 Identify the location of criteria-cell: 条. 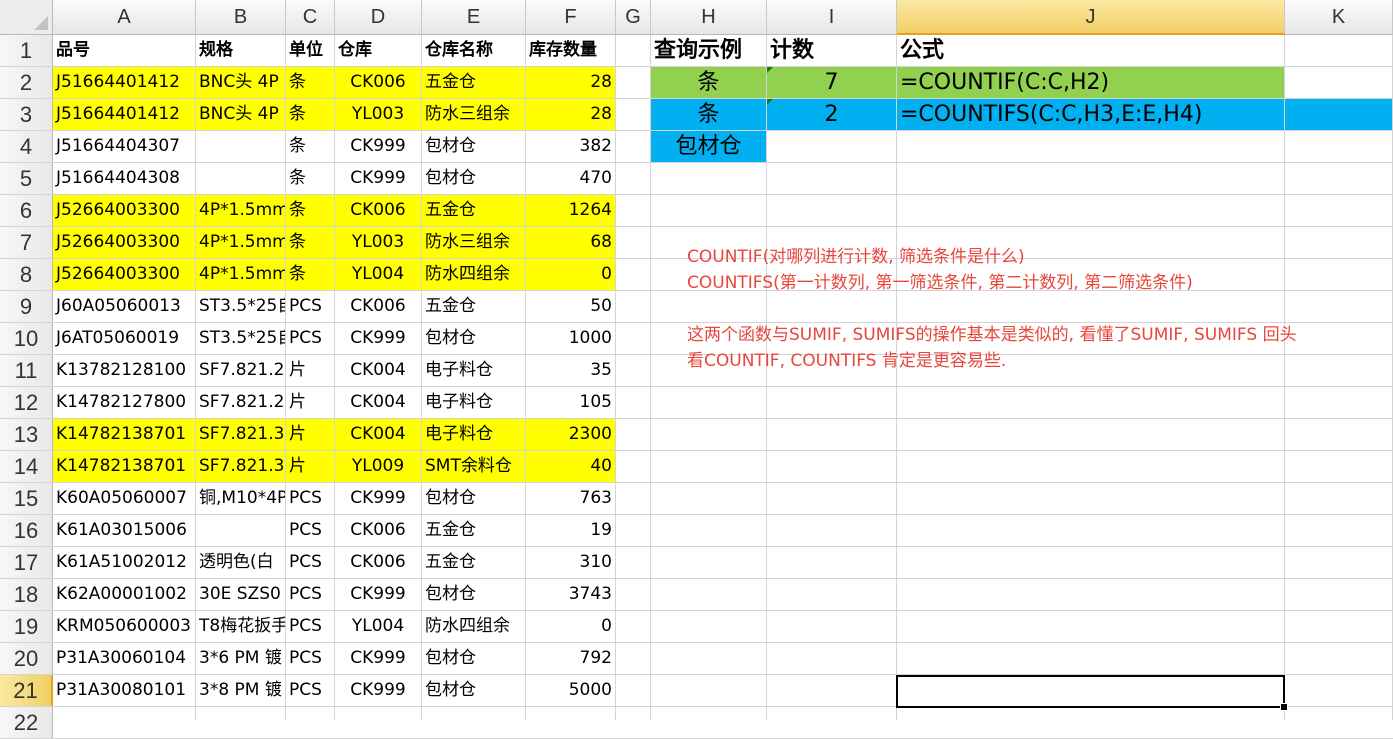
(708, 114).